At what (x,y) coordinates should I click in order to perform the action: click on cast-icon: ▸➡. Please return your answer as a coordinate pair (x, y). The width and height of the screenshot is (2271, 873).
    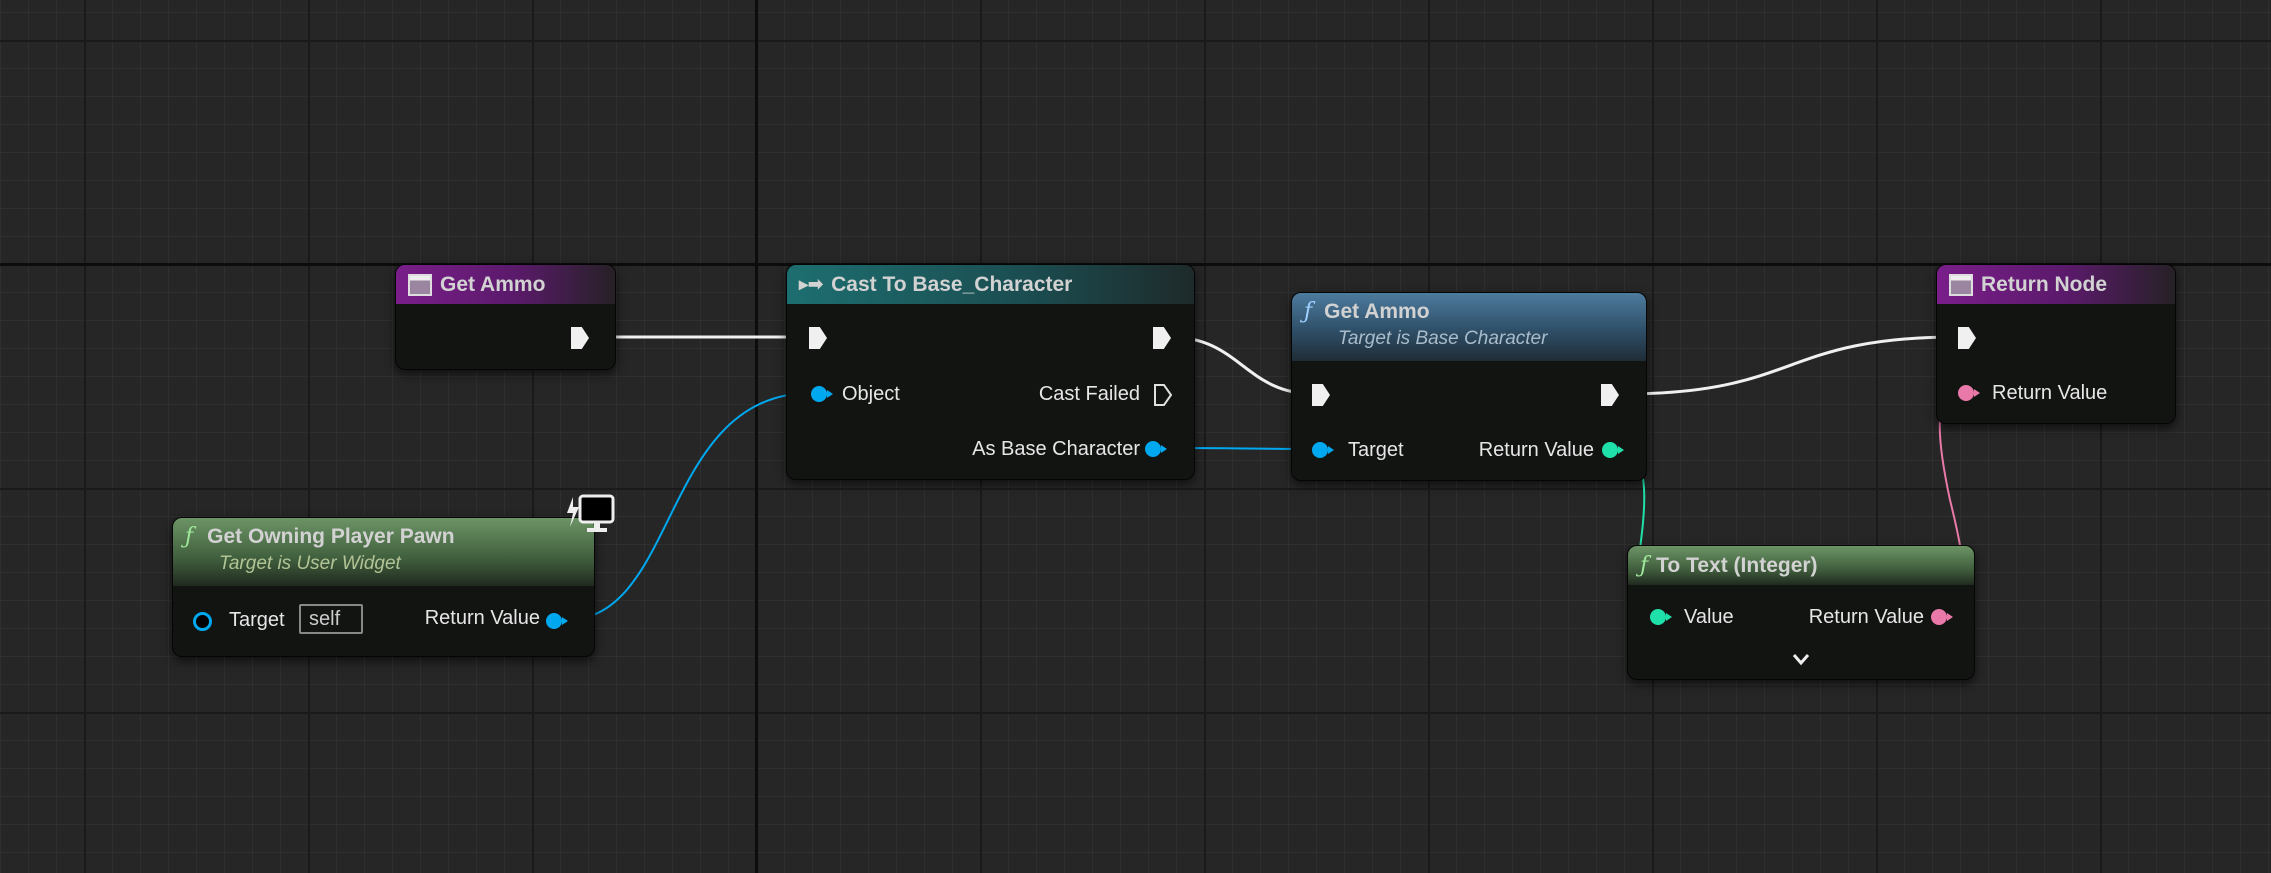
    Looking at the image, I should click on (811, 284).